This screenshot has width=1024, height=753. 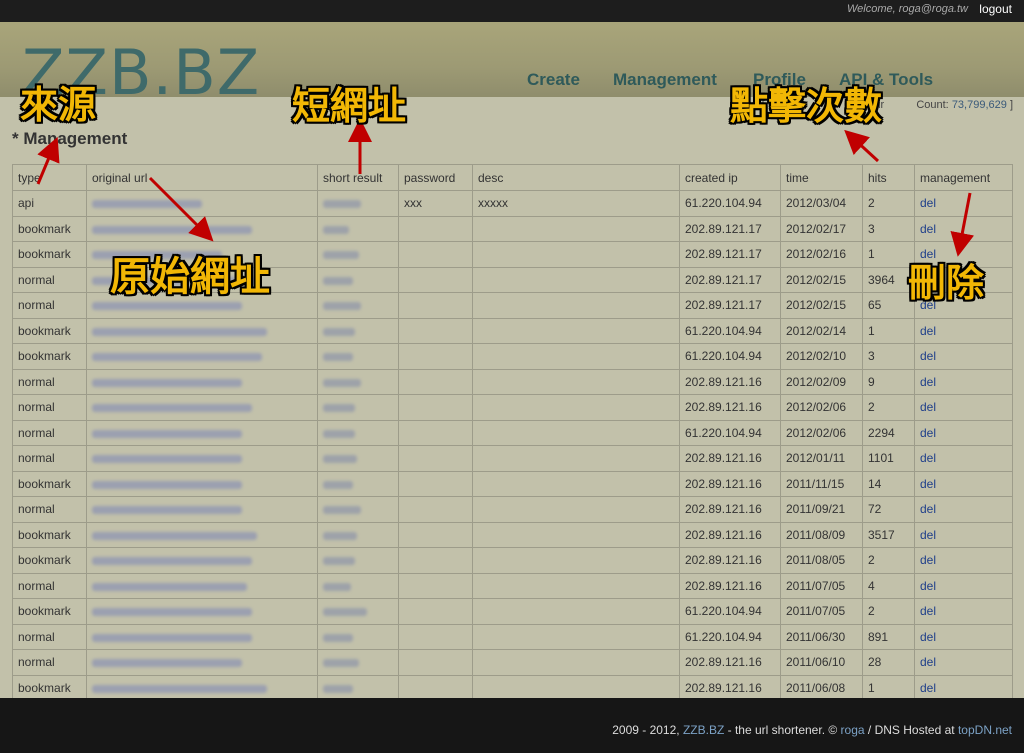 What do you see at coordinates (202, 177) in the screenshot?
I see `col-header-original-url: original url` at bounding box center [202, 177].